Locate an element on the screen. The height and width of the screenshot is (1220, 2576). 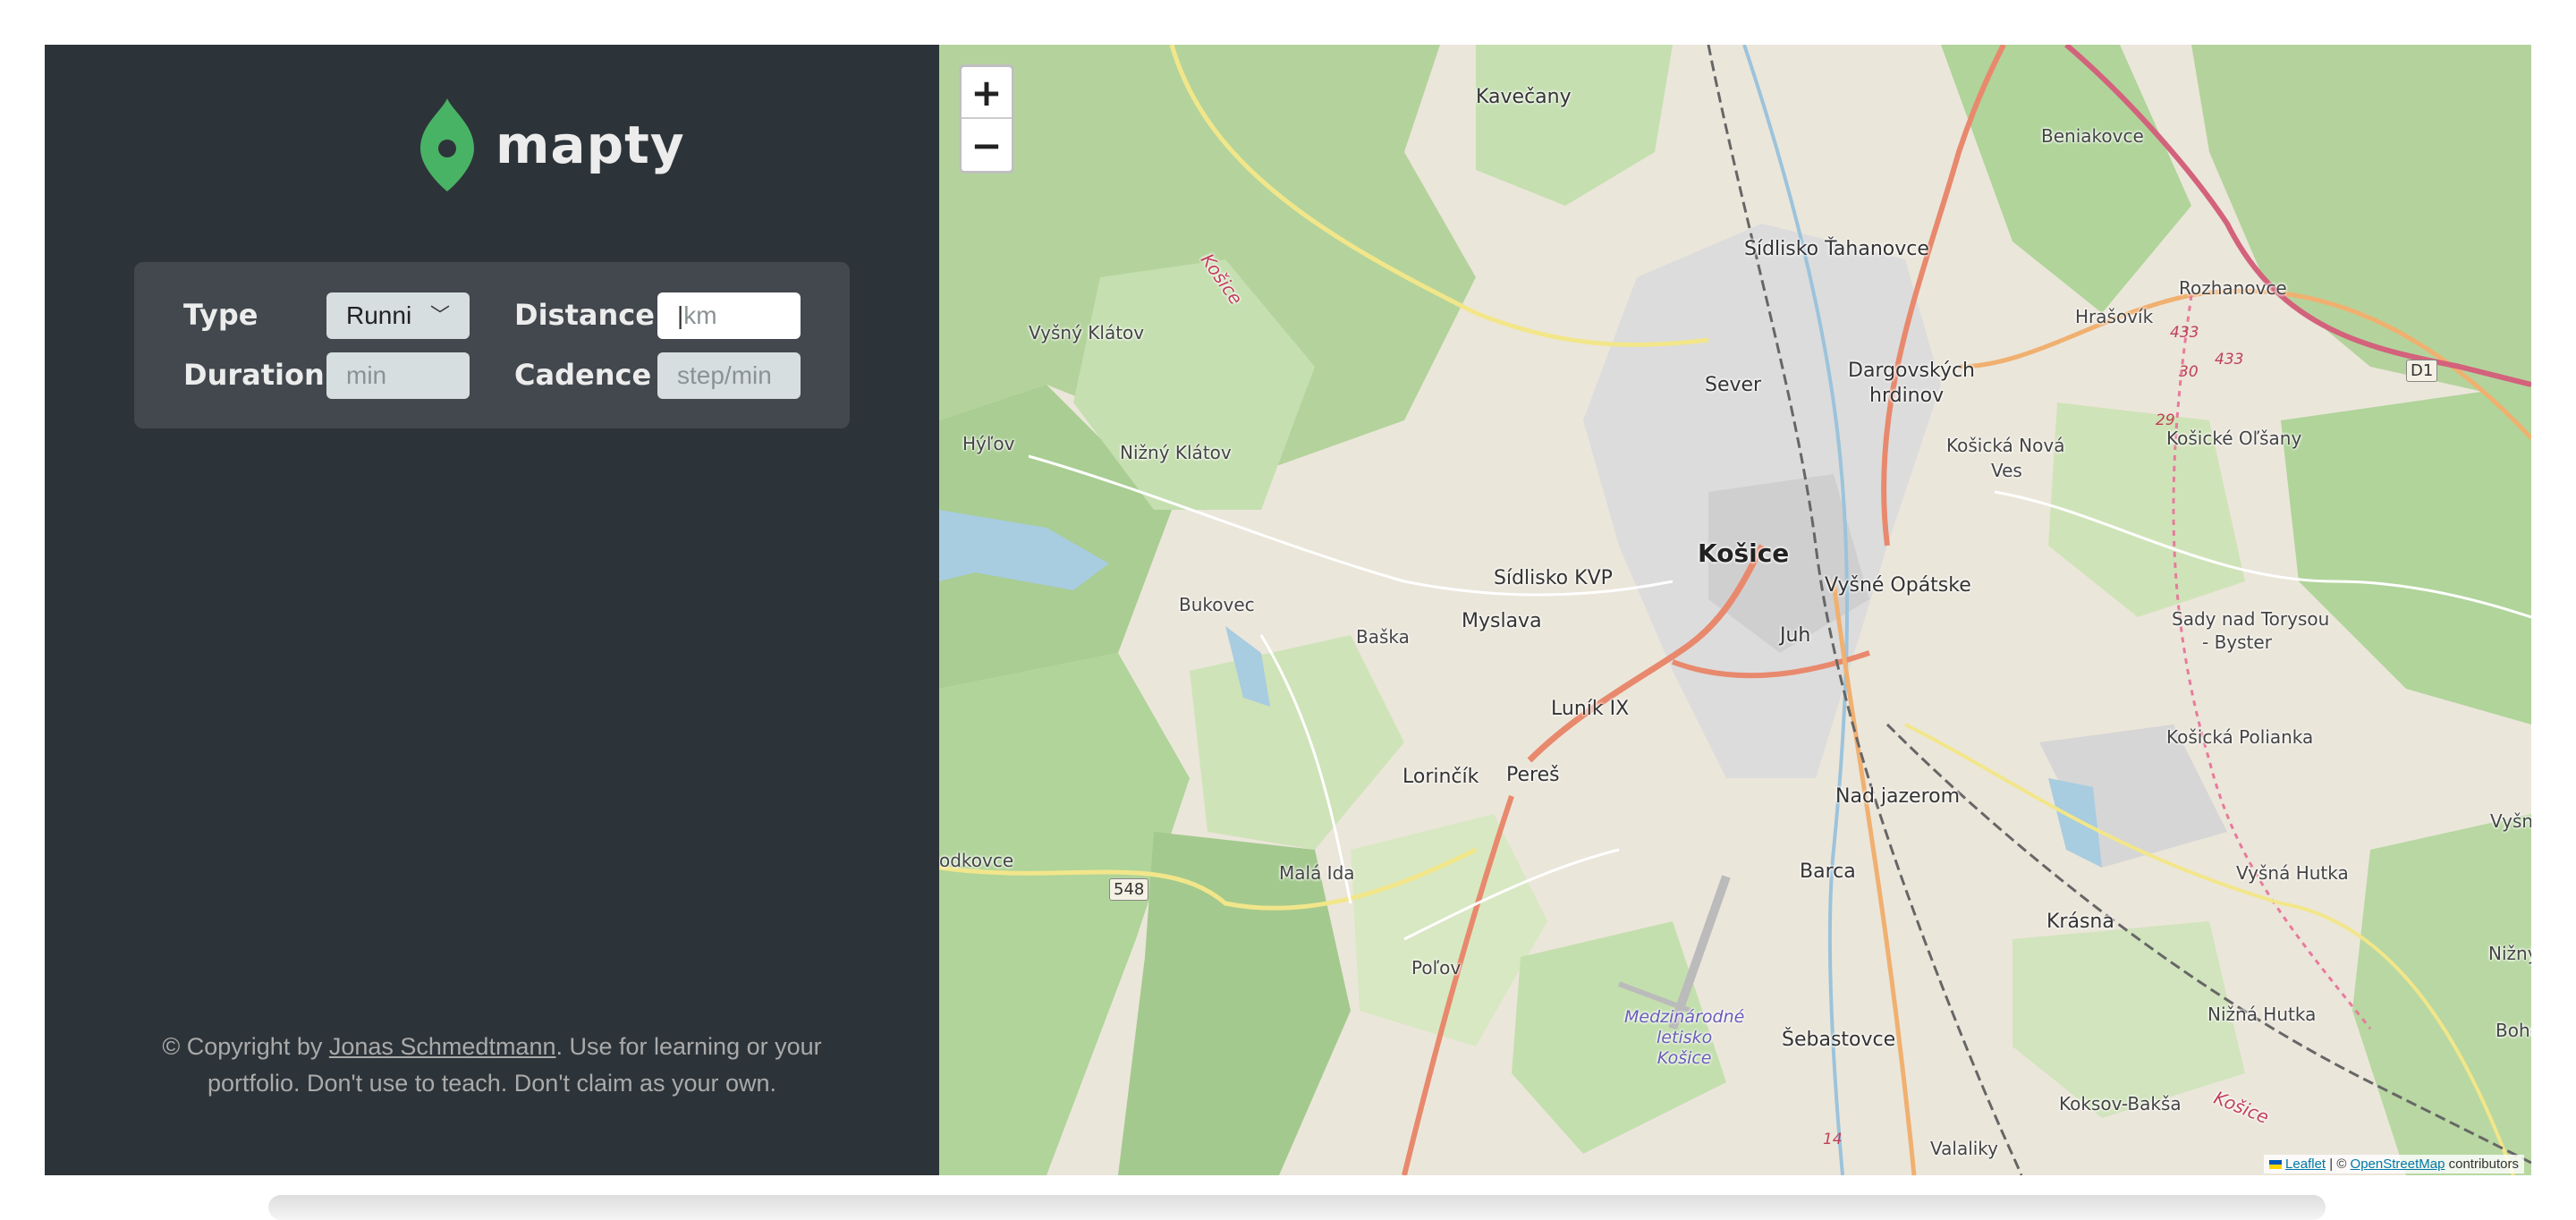
map-place-label: Košická Polianka is located at coordinates (2240, 737).